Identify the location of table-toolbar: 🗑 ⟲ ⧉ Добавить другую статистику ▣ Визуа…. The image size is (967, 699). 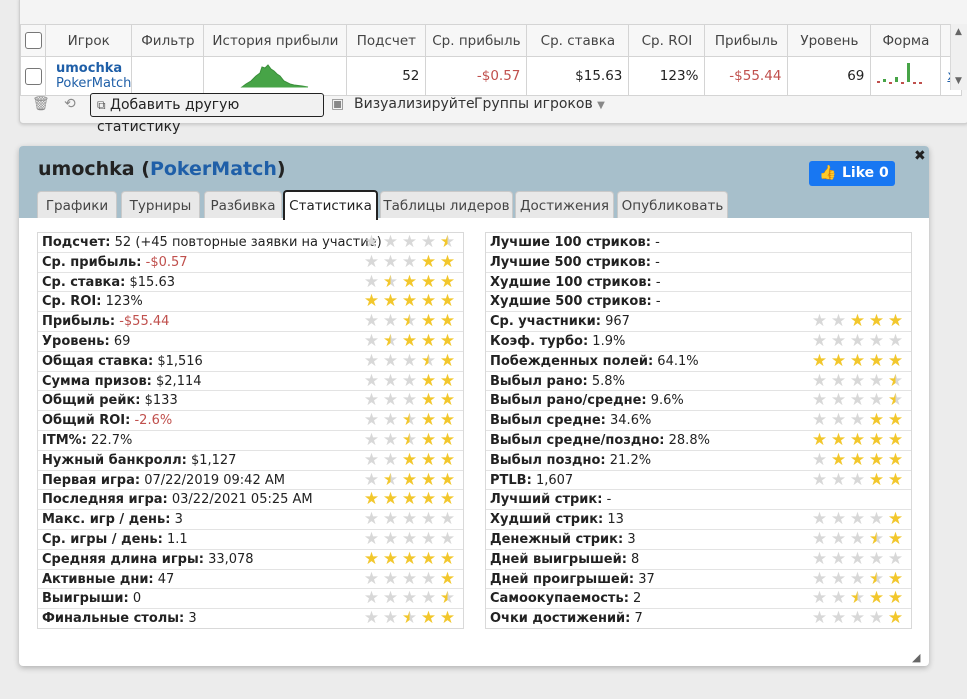
(493, 112).